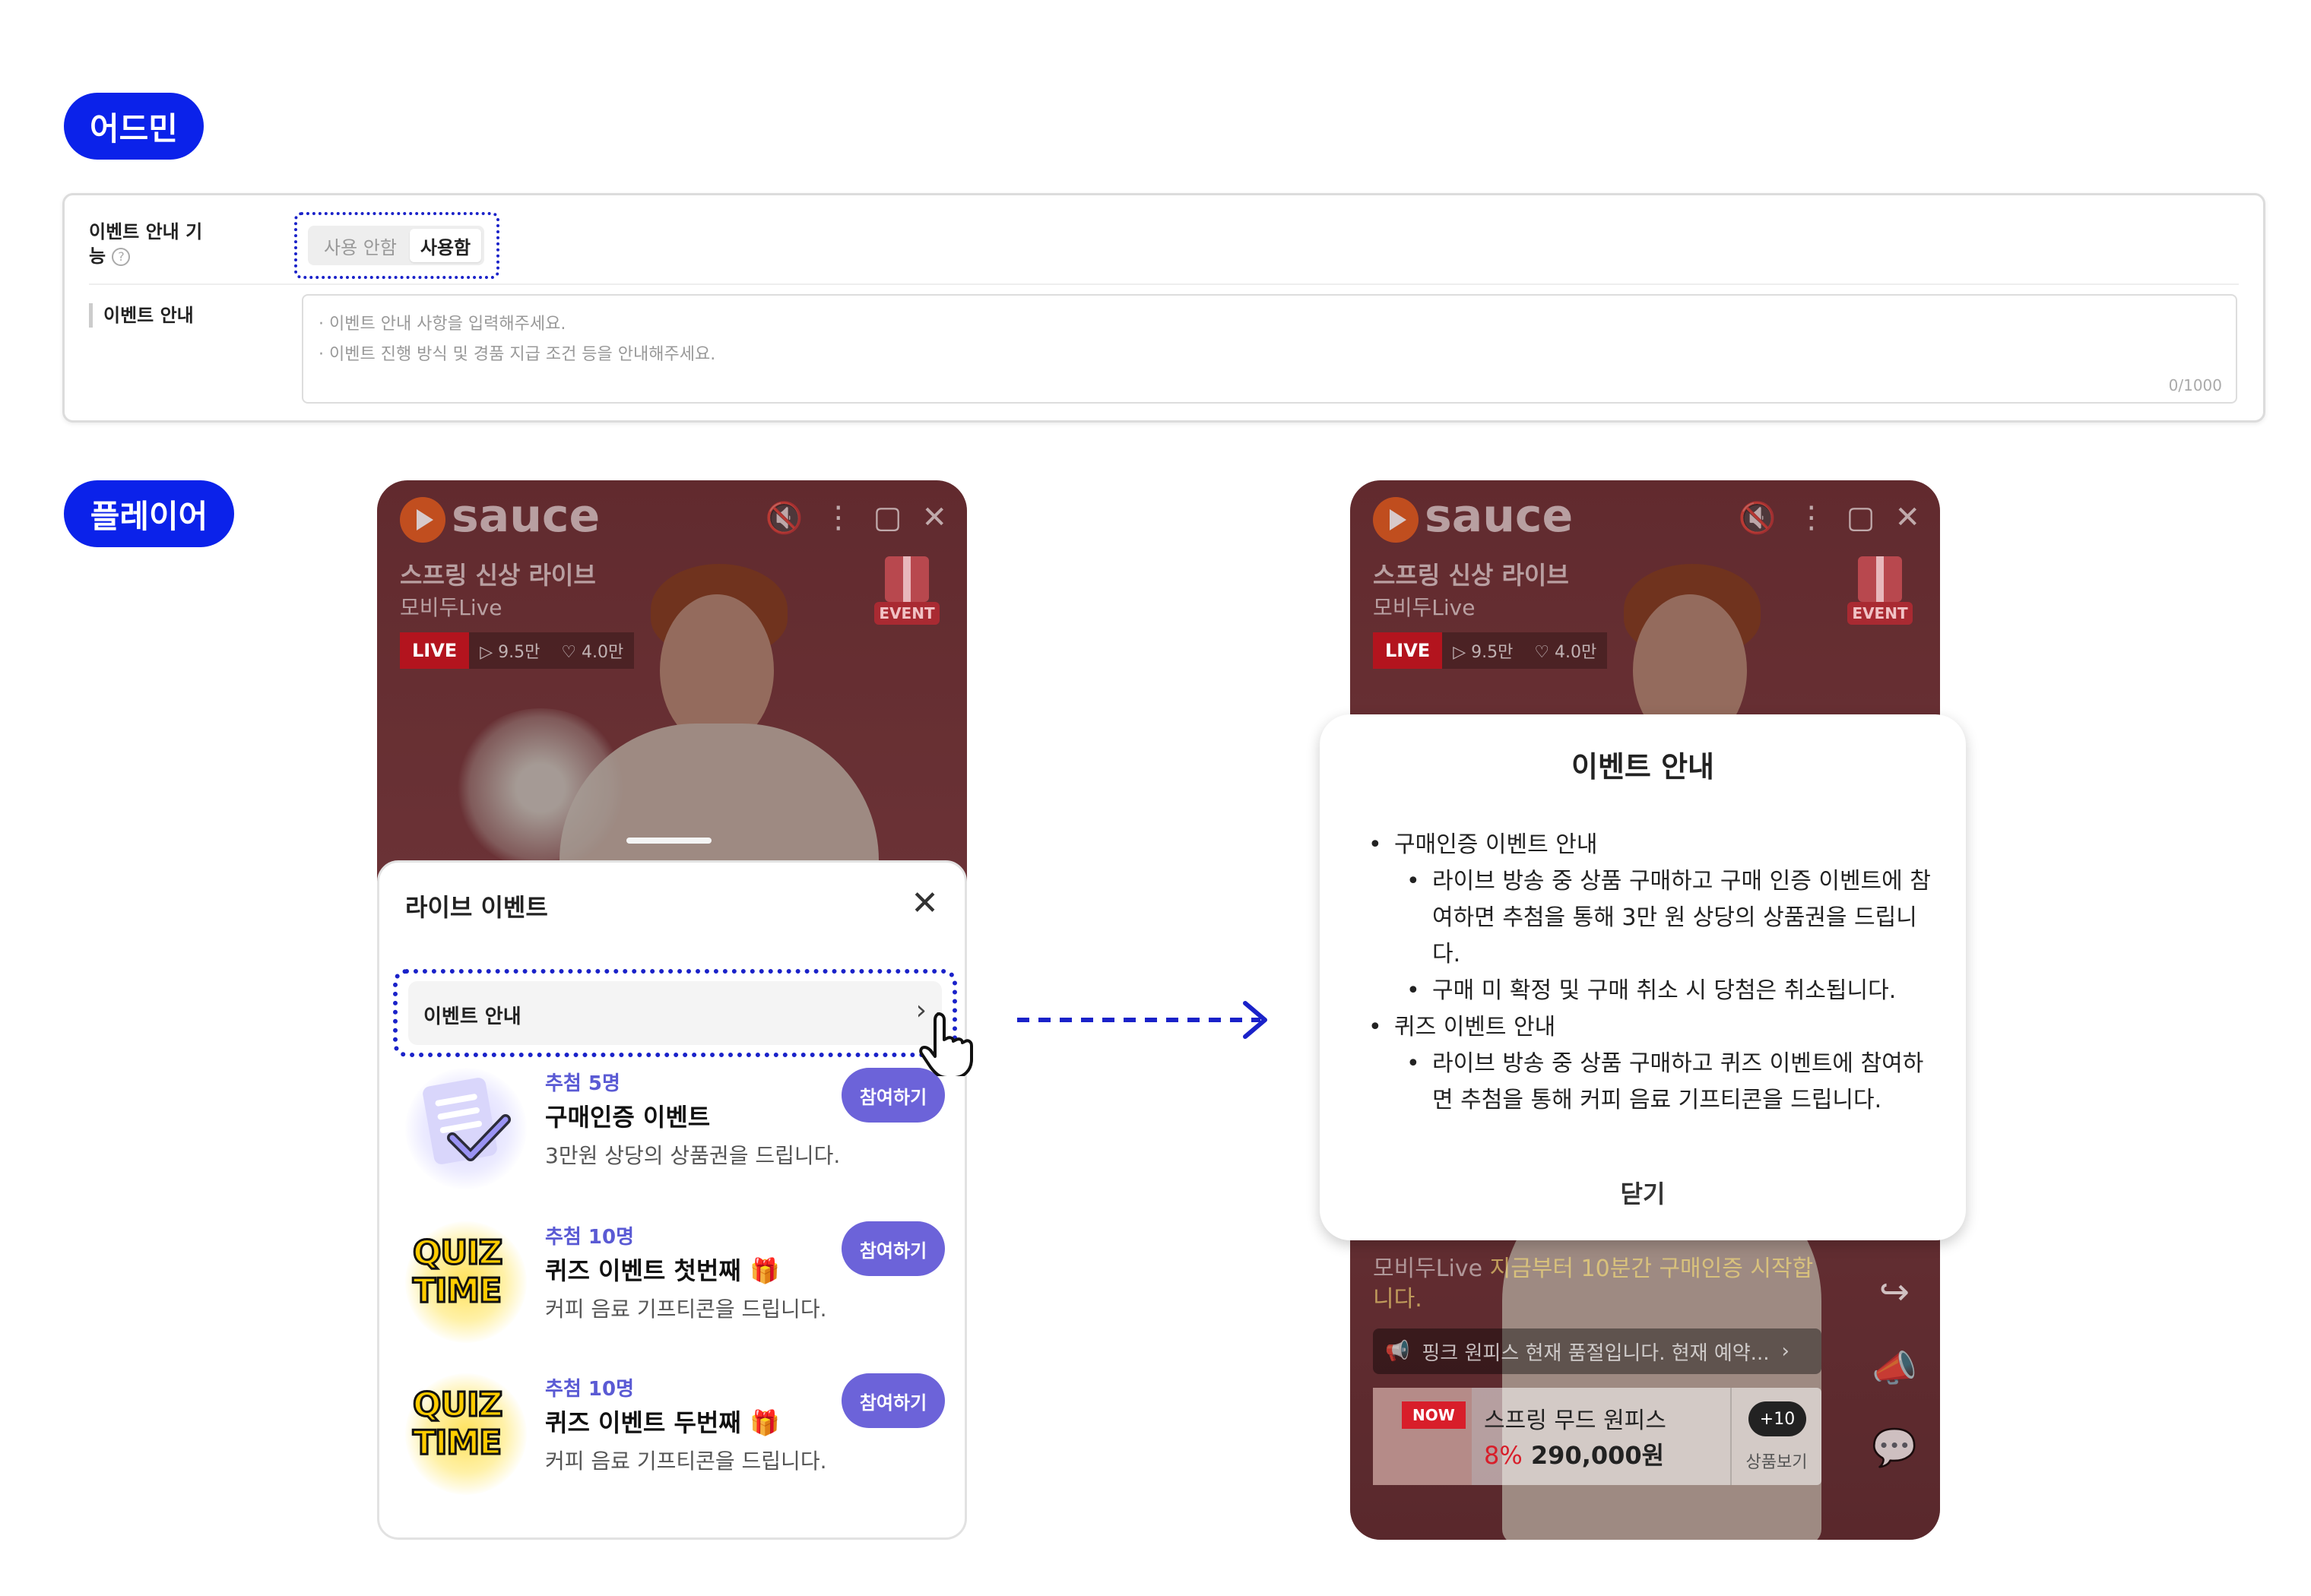 The image size is (2311, 1596). Describe the element at coordinates (141, 315) in the screenshot. I see `notice-label: 이벤트 안내` at that location.